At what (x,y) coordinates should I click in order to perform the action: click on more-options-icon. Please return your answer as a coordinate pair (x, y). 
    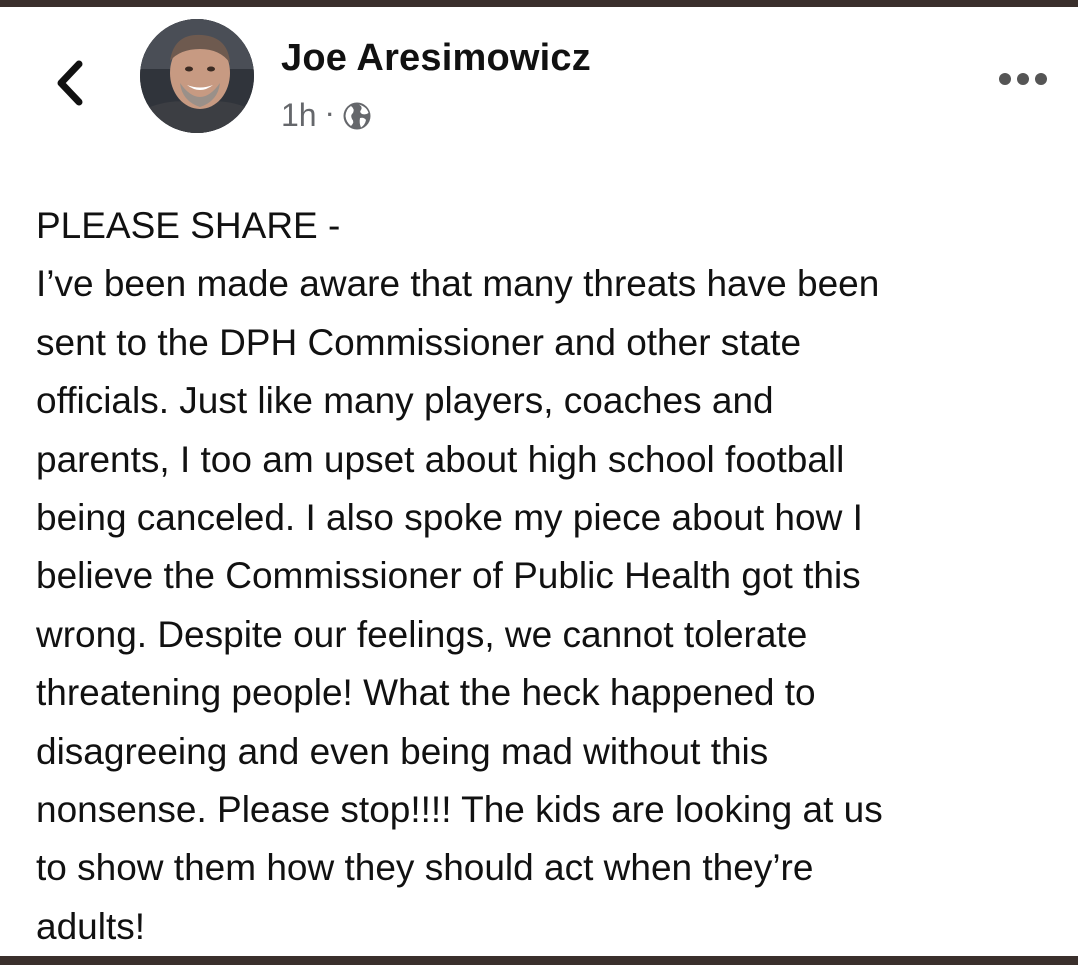
    Looking at the image, I should click on (1023, 79).